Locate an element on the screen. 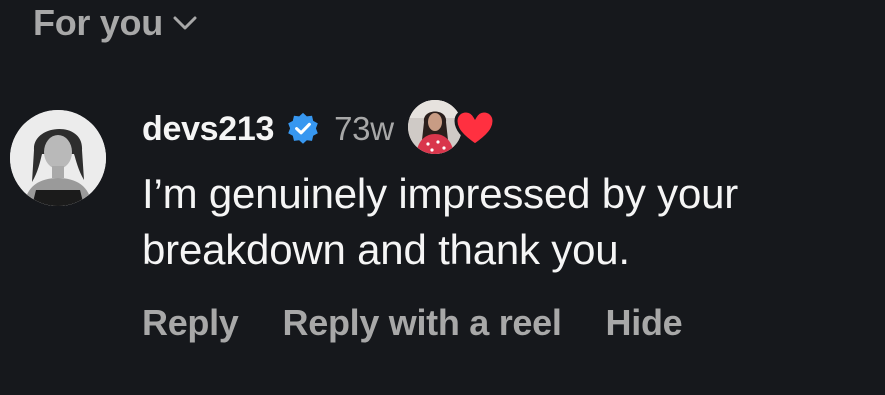 The image size is (885, 395). sort-dropdown: For you is located at coordinates (115, 23).